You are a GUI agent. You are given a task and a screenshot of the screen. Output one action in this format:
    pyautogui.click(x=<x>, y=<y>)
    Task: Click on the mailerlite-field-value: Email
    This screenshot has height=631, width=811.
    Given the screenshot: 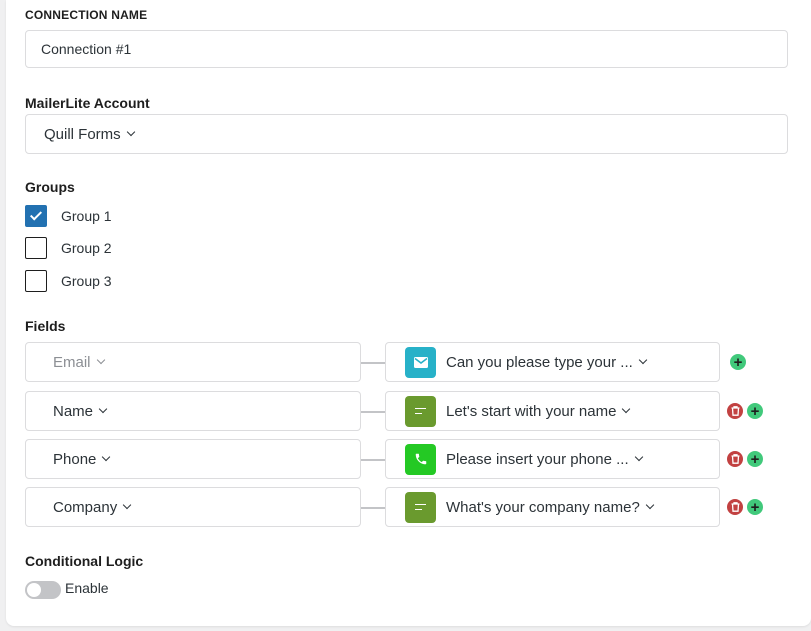 What is the action you would take?
    pyautogui.click(x=72, y=362)
    